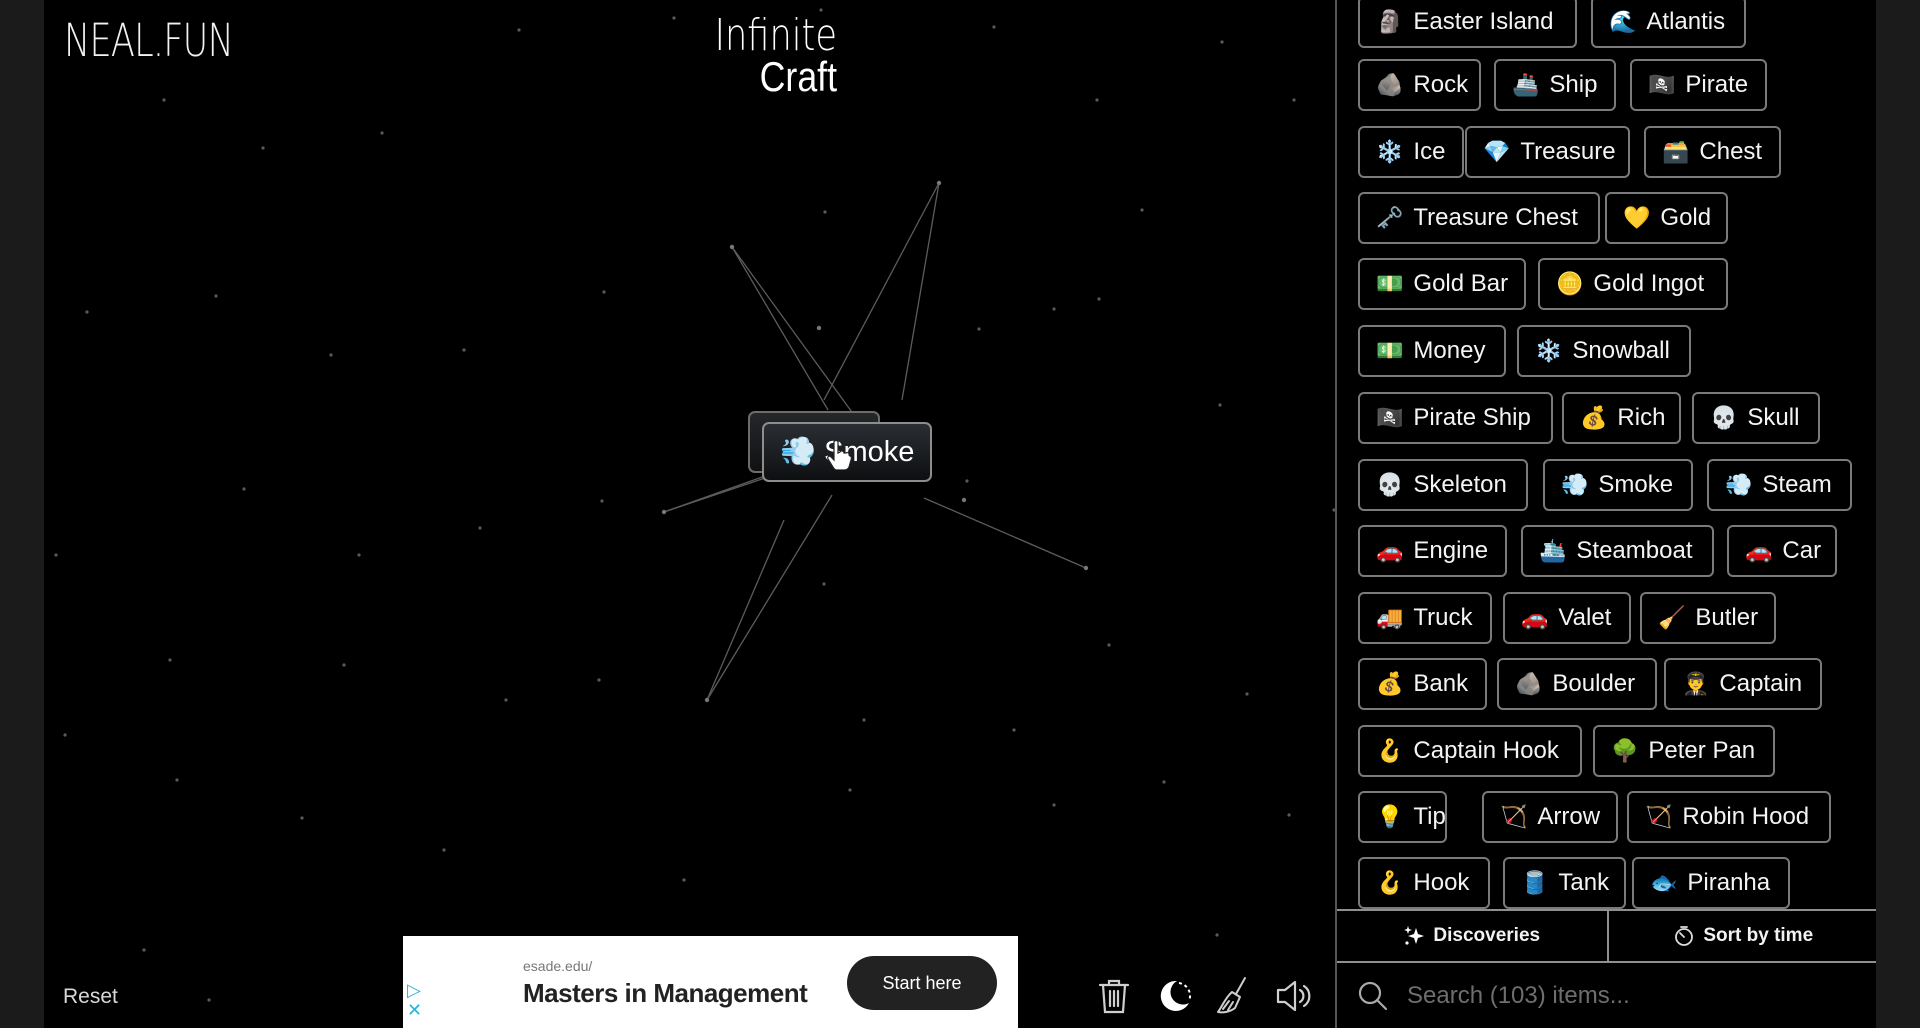 The width and height of the screenshot is (1920, 1028). I want to click on rock-emoji-icon: 🪨, so click(1390, 85).